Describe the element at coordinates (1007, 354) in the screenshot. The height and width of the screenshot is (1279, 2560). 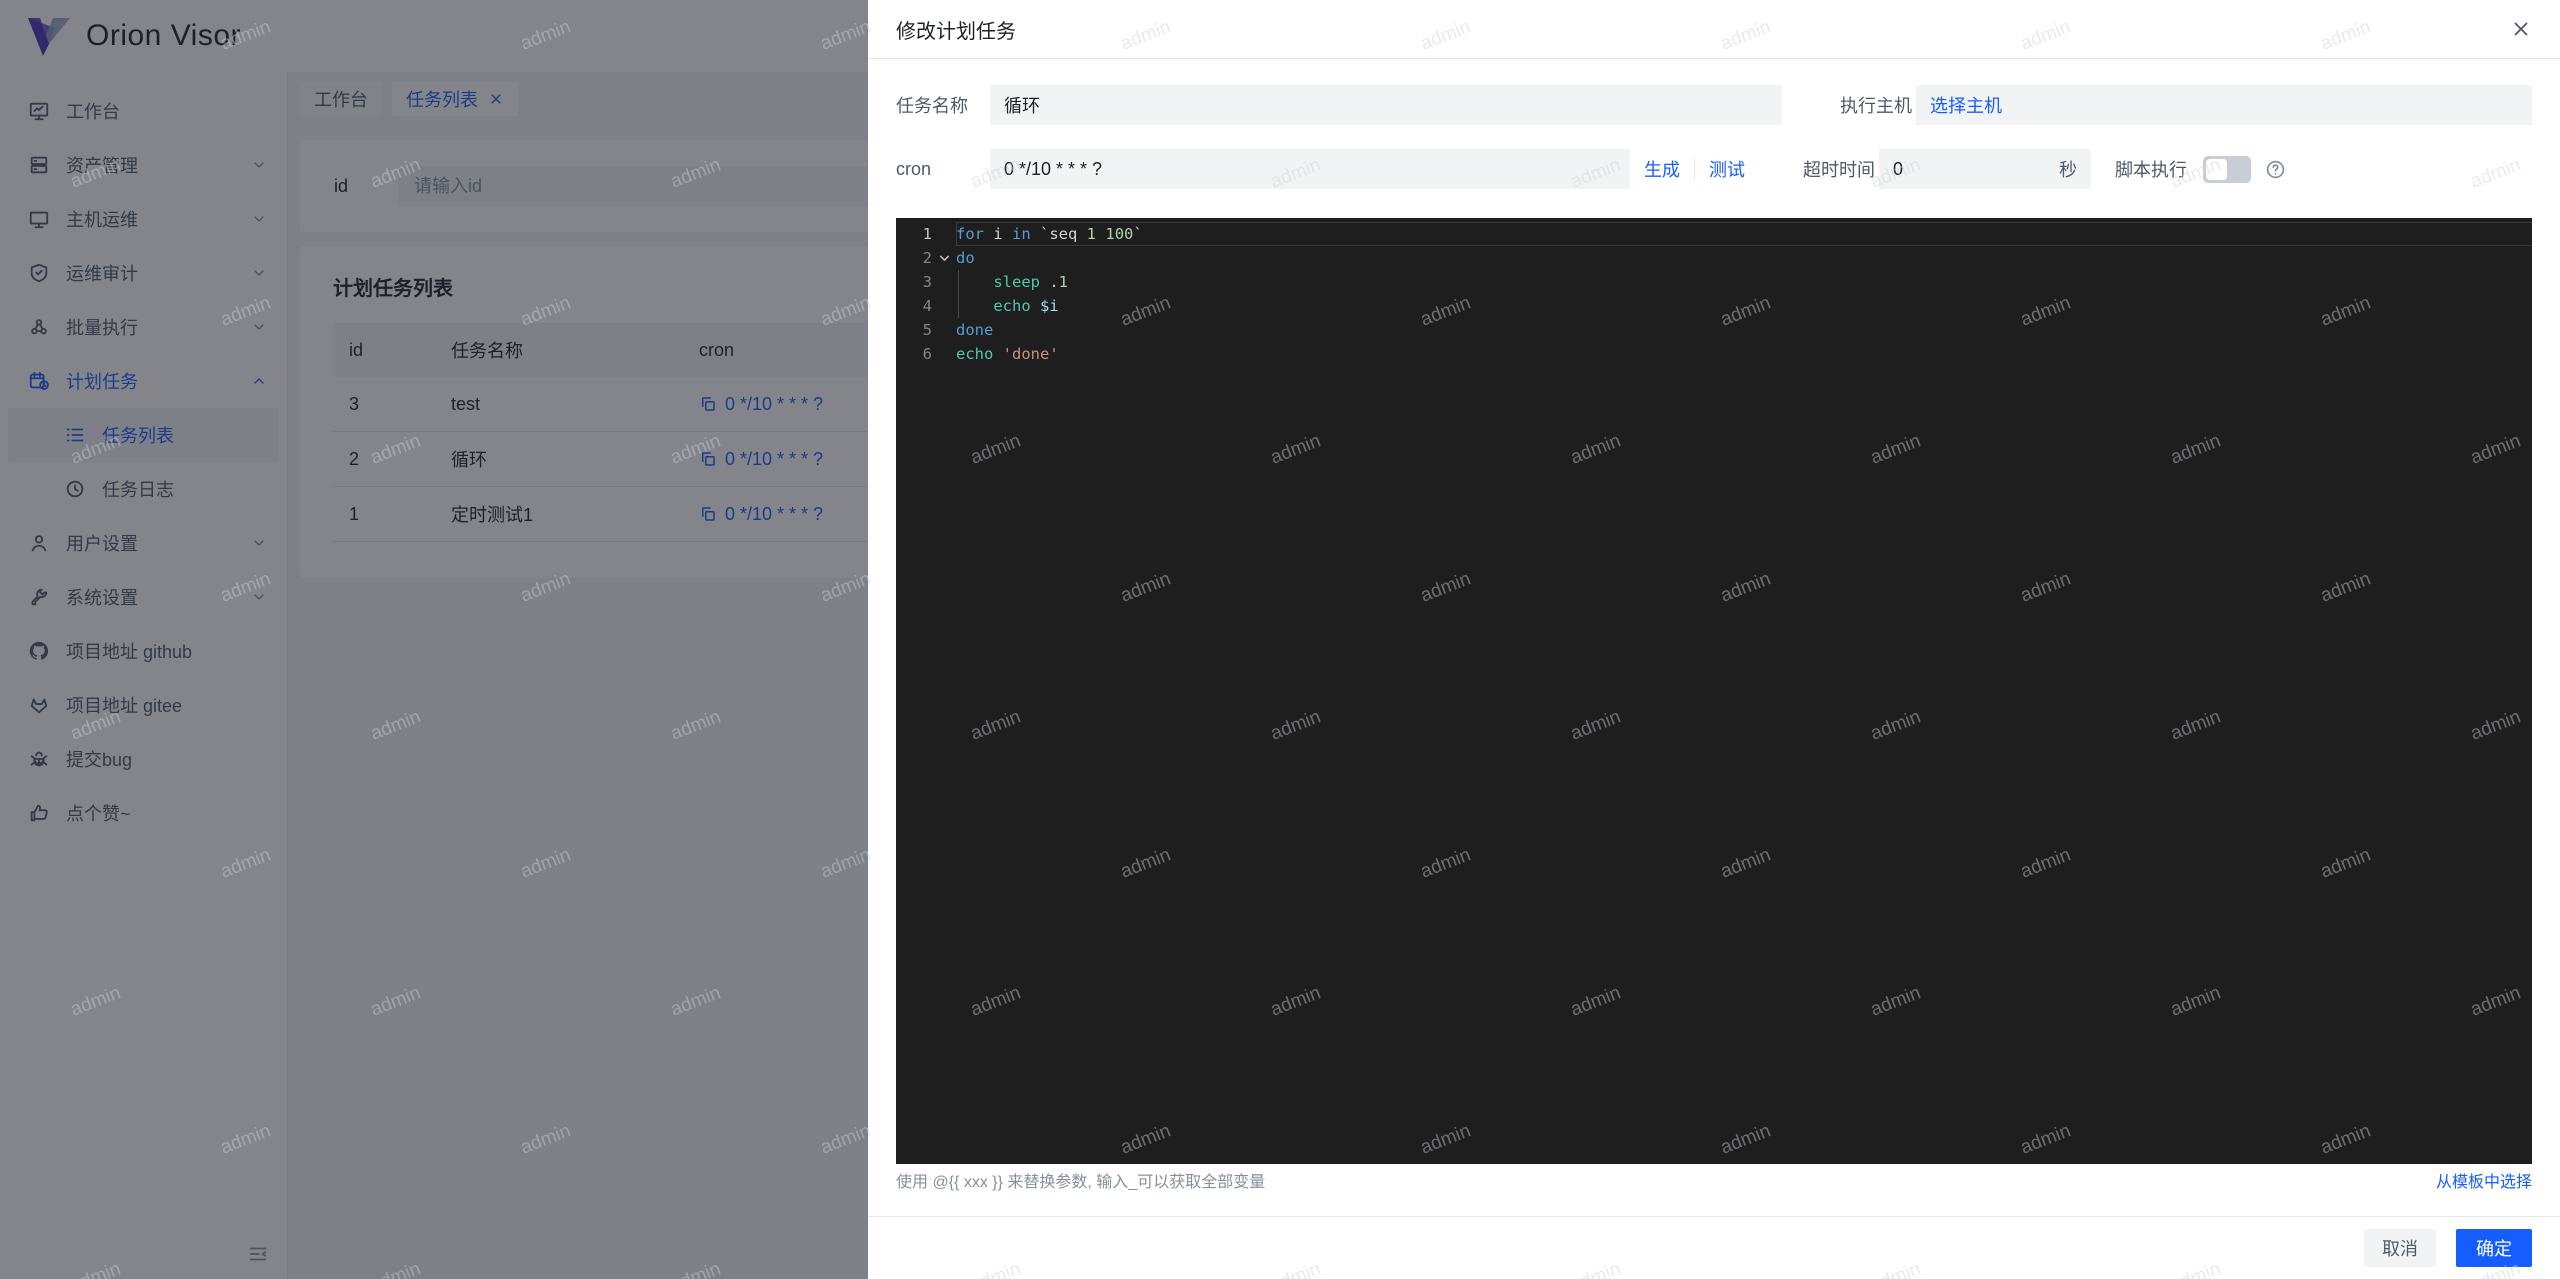
I see `code-text: echo 'done'` at that location.